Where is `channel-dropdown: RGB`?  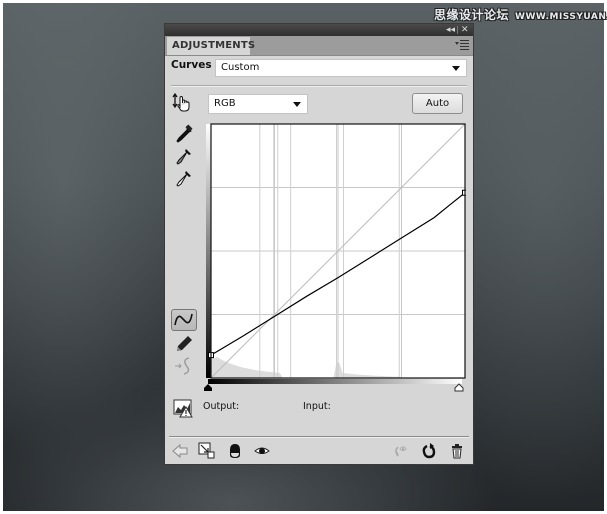 channel-dropdown: RGB is located at coordinates (258, 104).